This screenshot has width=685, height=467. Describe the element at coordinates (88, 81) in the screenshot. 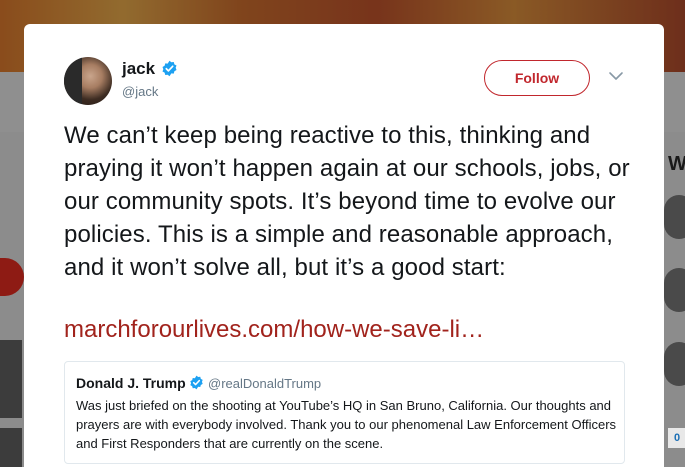

I see `avatar` at that location.